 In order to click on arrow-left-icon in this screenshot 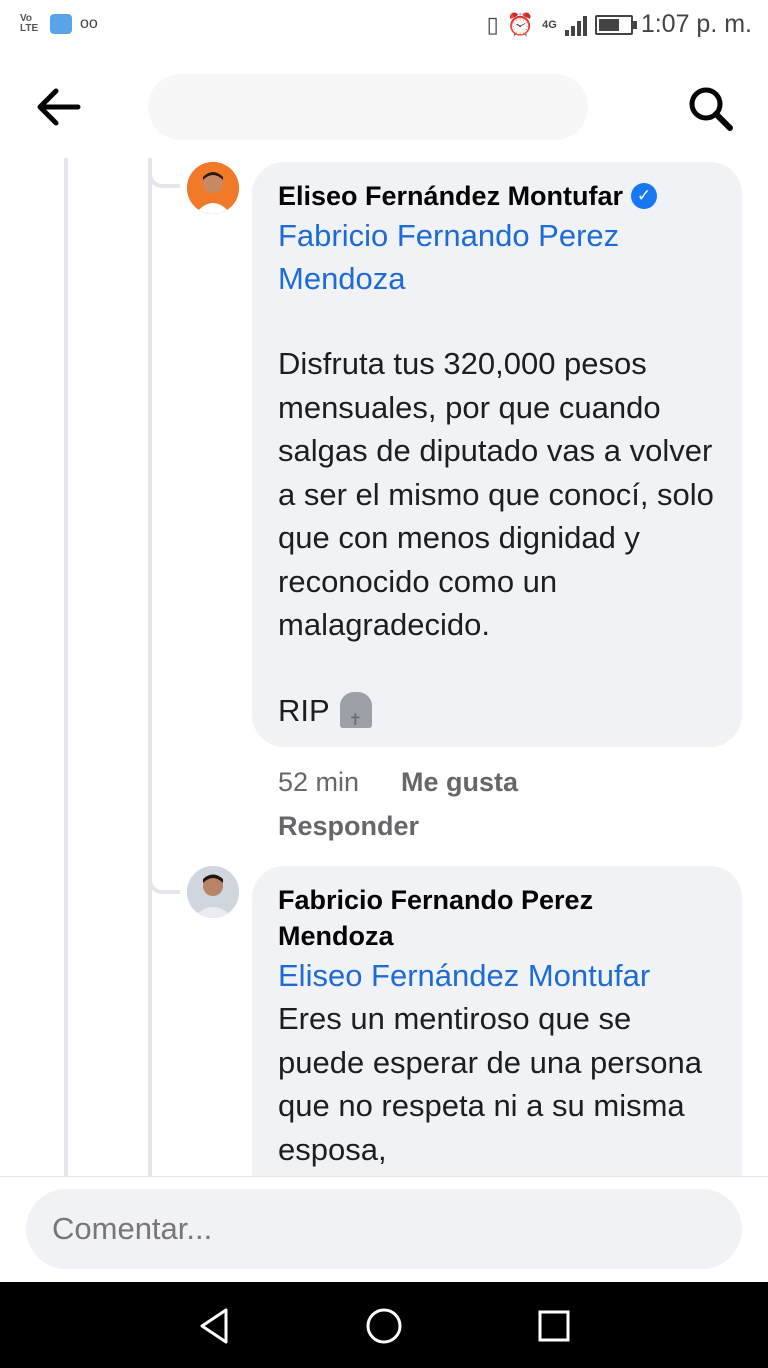, I will do `click(59, 107)`.